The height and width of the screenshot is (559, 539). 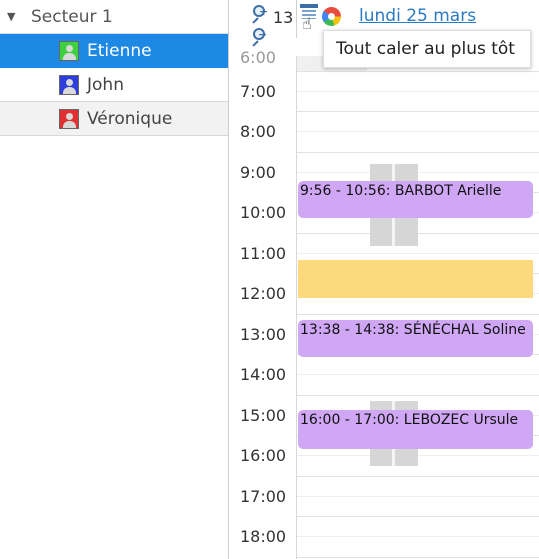 I want to click on hour-label: 9:00, so click(x=258, y=172).